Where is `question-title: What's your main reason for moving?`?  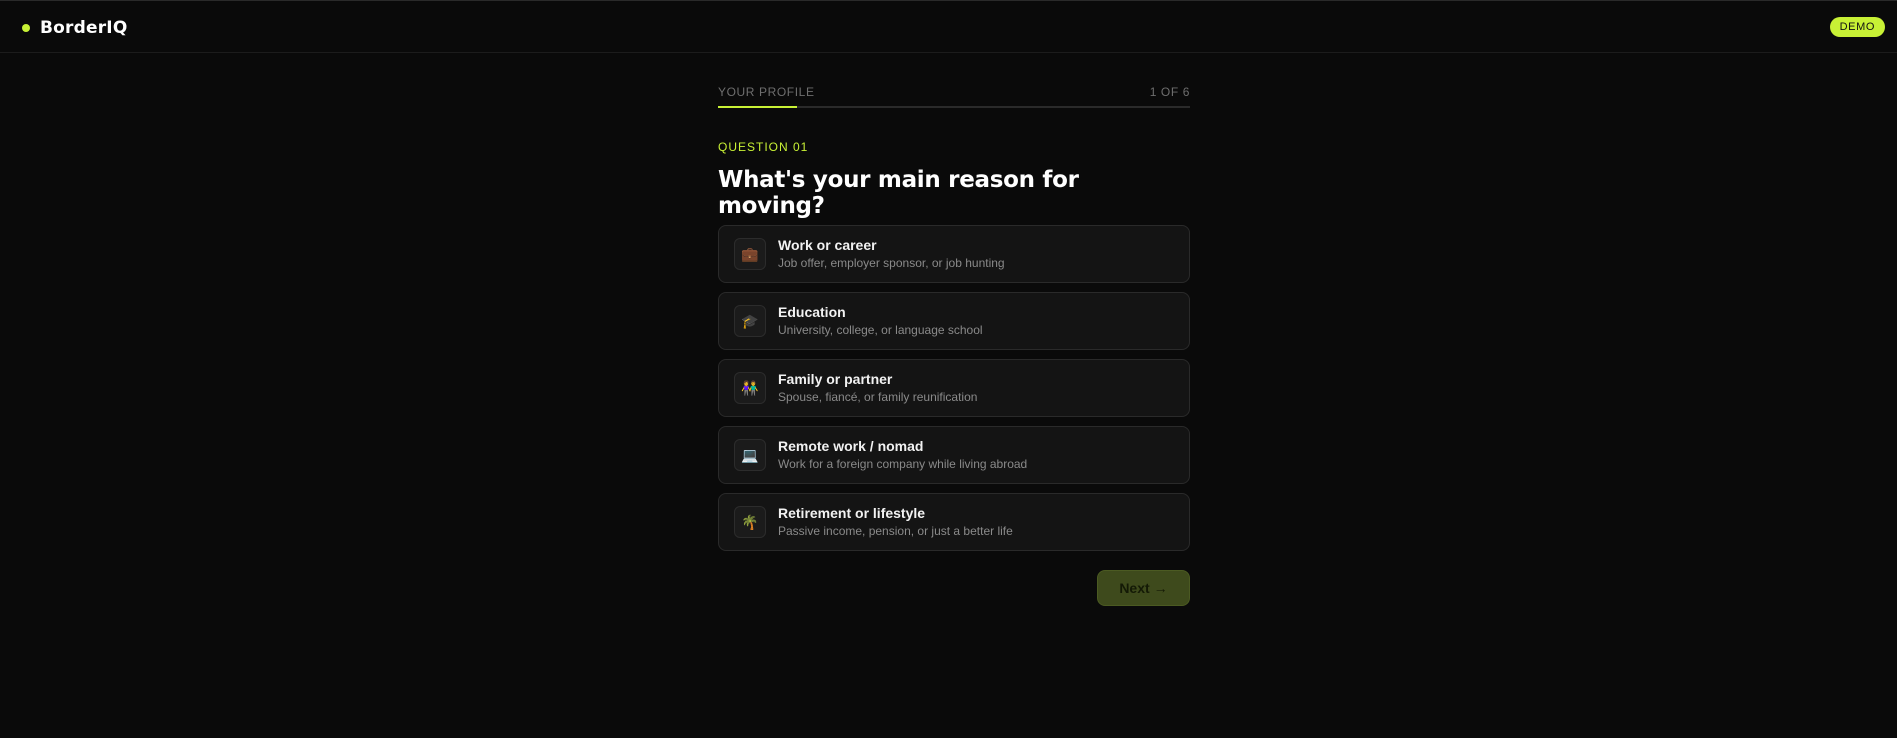
question-title: What's your main reason for moving? is located at coordinates (898, 193).